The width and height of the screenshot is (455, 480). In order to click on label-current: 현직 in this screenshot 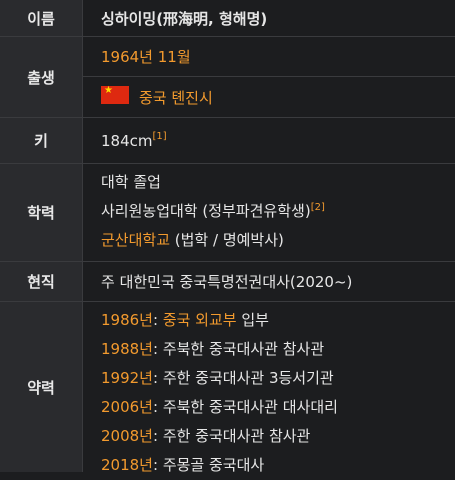, I will do `click(41, 281)`.